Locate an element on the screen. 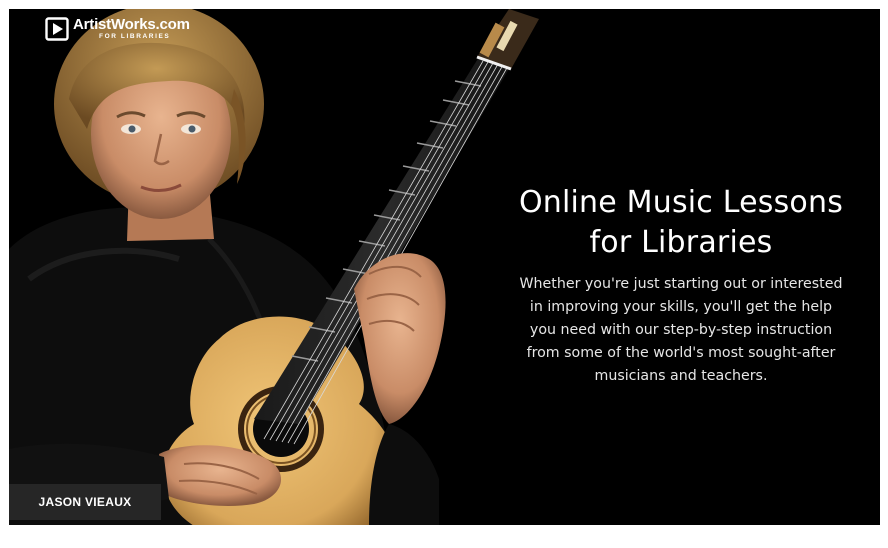 The image size is (888, 548). brand-logo: ArtistWorks.com FOR LIBRARIES is located at coordinates (117, 29).